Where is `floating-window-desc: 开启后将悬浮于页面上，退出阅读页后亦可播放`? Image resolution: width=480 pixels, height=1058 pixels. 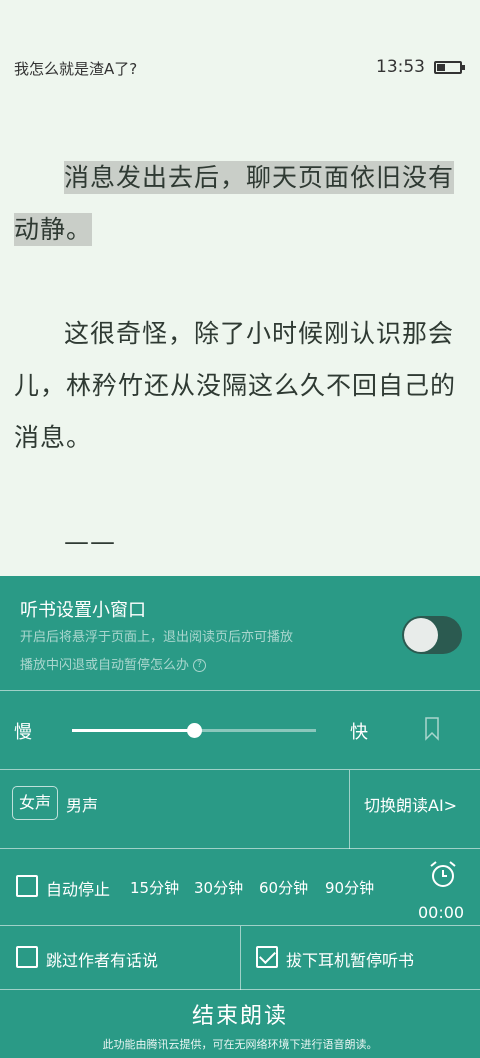
floating-window-desc: 开启后将悬浮于页面上，退出阅读页后亦可播放 is located at coordinates (157, 637).